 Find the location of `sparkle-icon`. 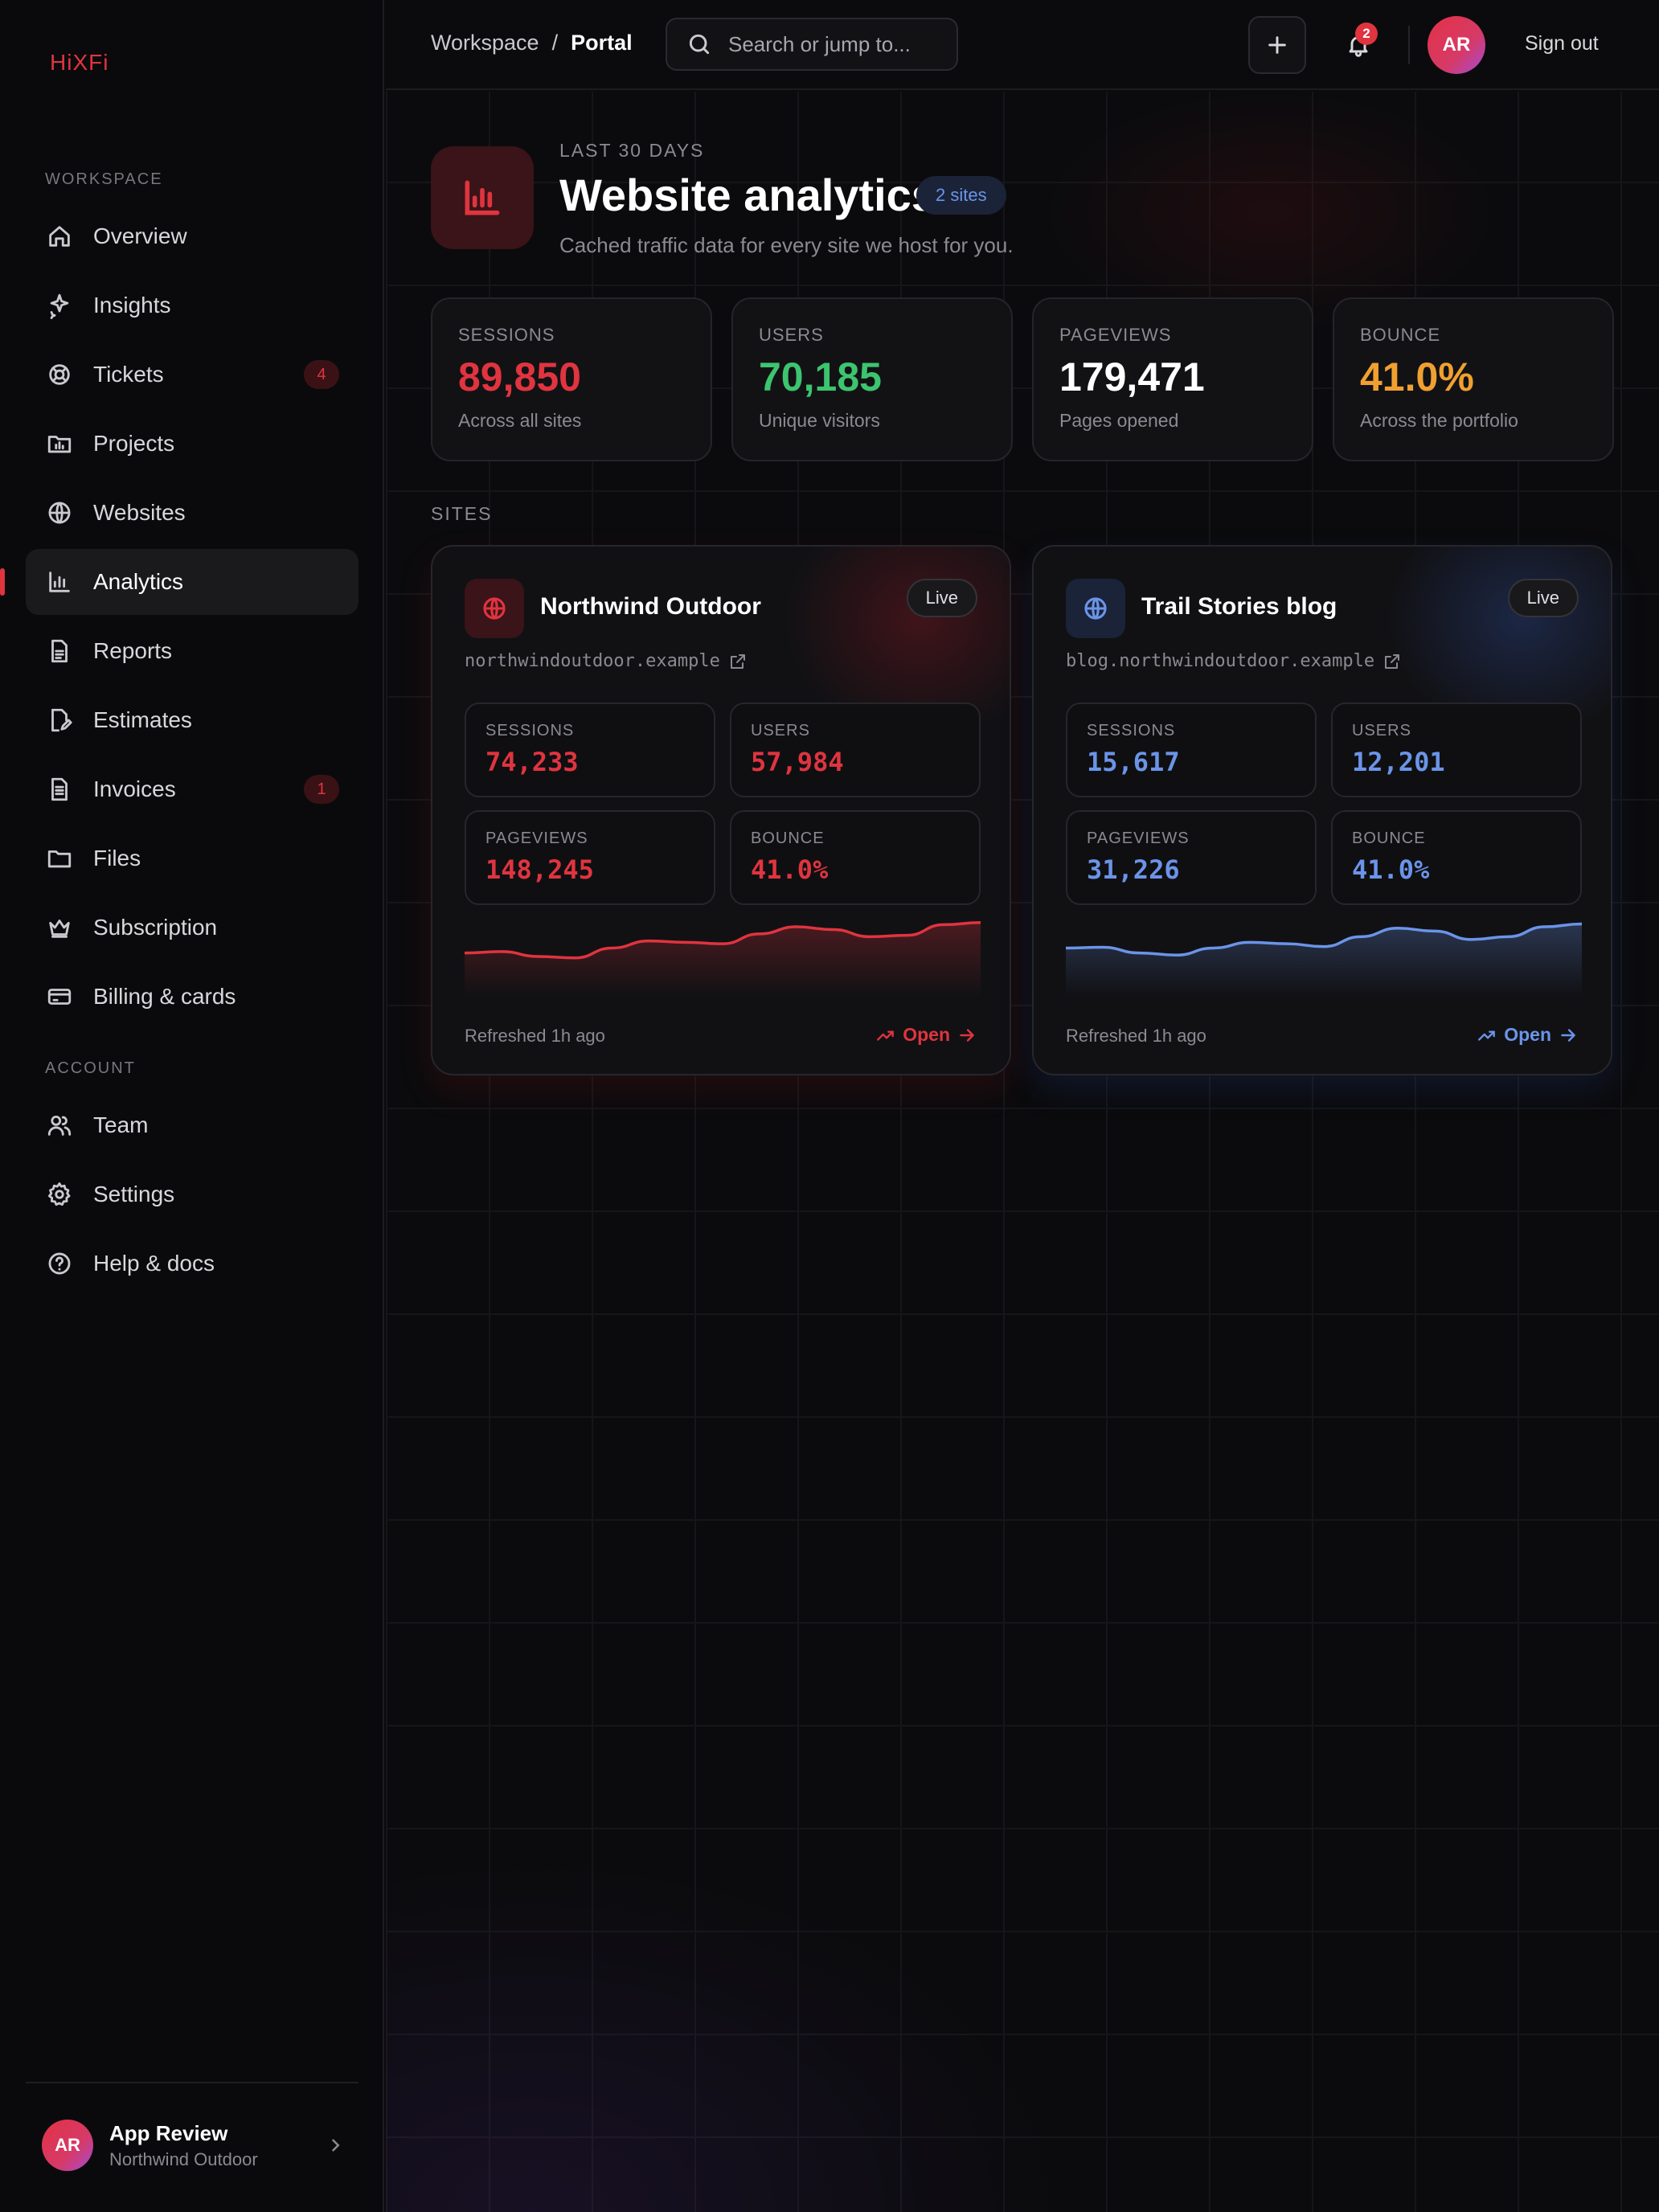

sparkle-icon is located at coordinates (59, 305).